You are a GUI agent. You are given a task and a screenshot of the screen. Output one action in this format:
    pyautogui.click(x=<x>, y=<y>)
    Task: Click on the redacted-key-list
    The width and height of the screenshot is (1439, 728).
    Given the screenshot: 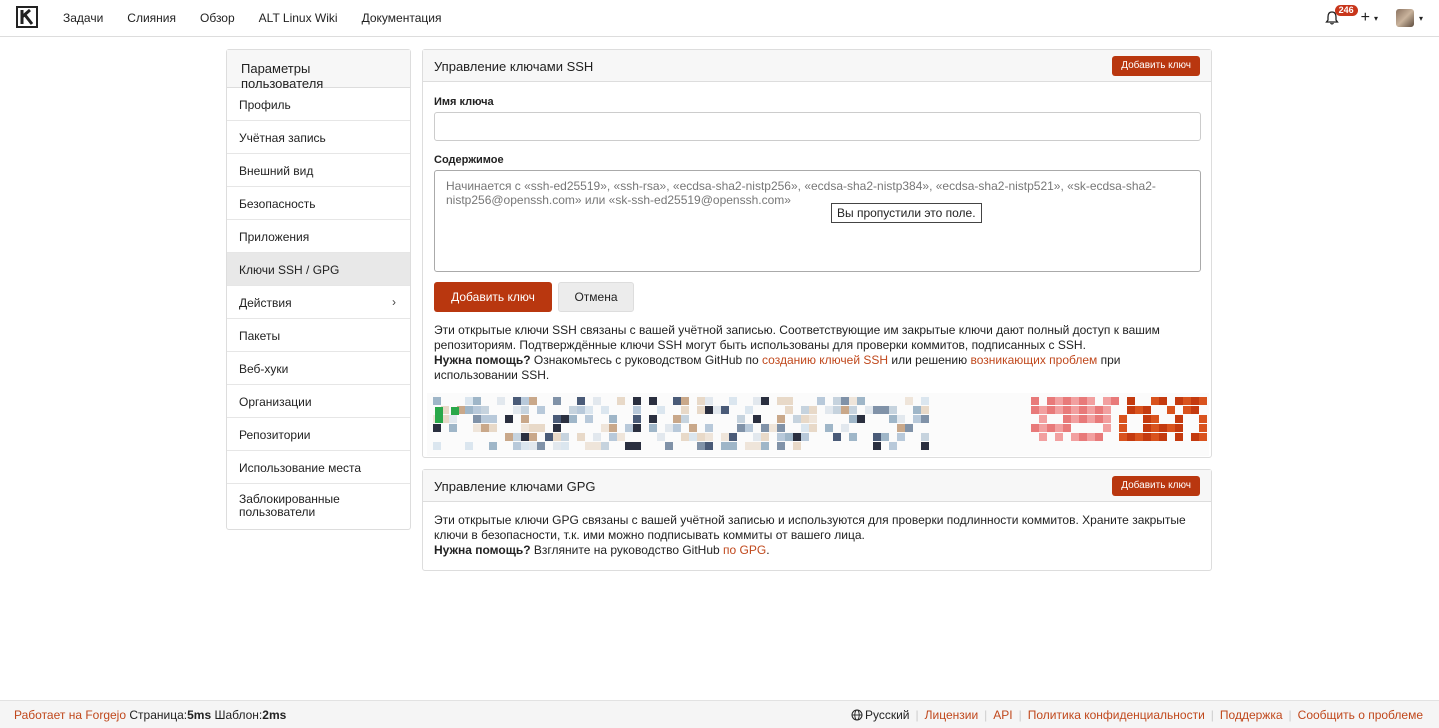 What is the action you would take?
    pyautogui.click(x=818, y=424)
    